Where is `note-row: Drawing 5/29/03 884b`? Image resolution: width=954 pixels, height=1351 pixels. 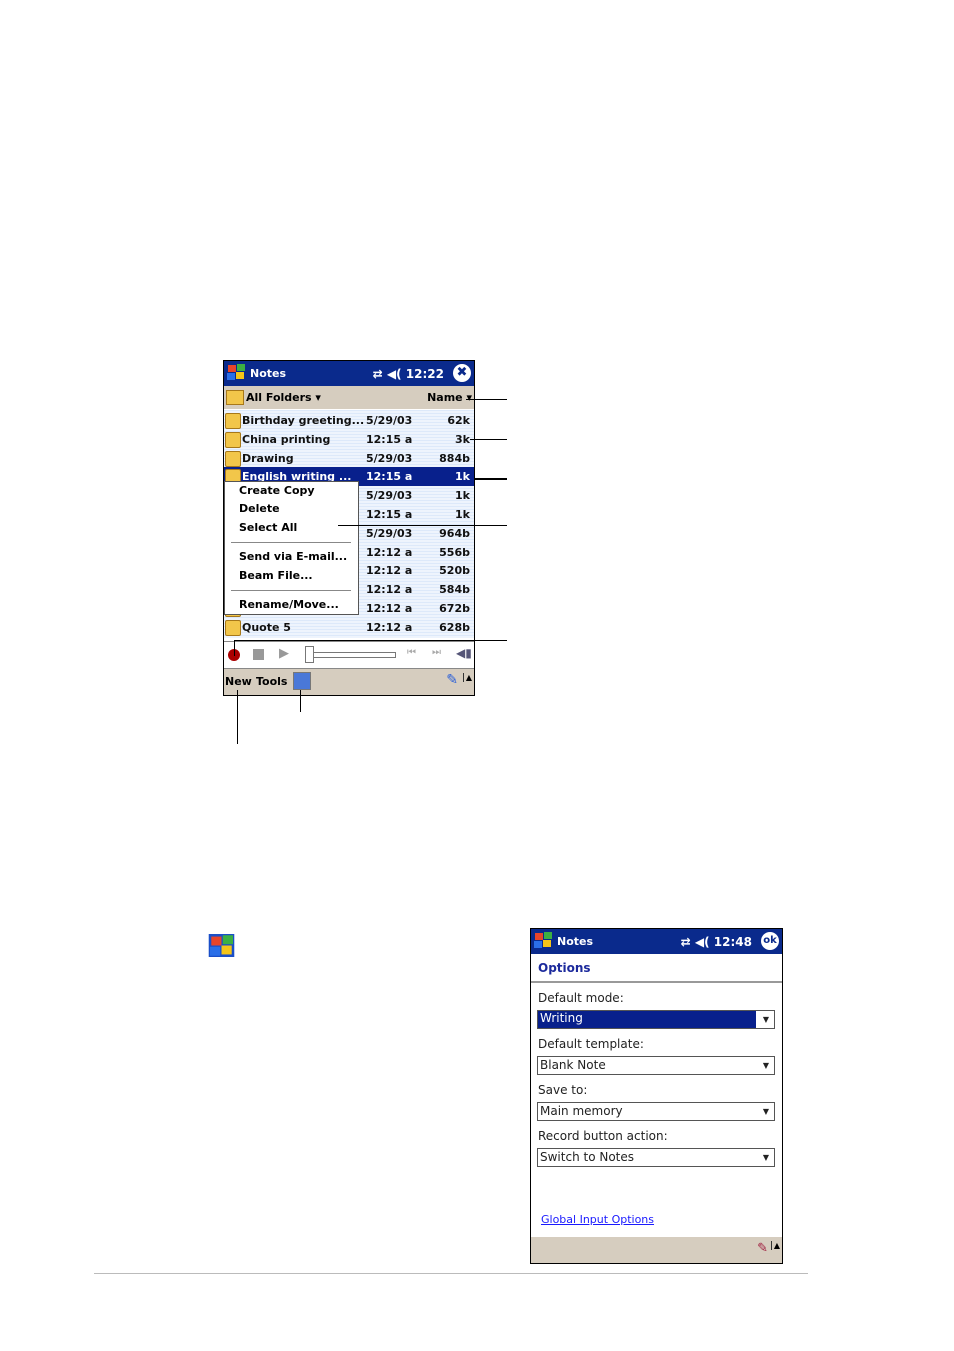
note-row: Drawing 5/29/03 884b is located at coordinates (349, 458).